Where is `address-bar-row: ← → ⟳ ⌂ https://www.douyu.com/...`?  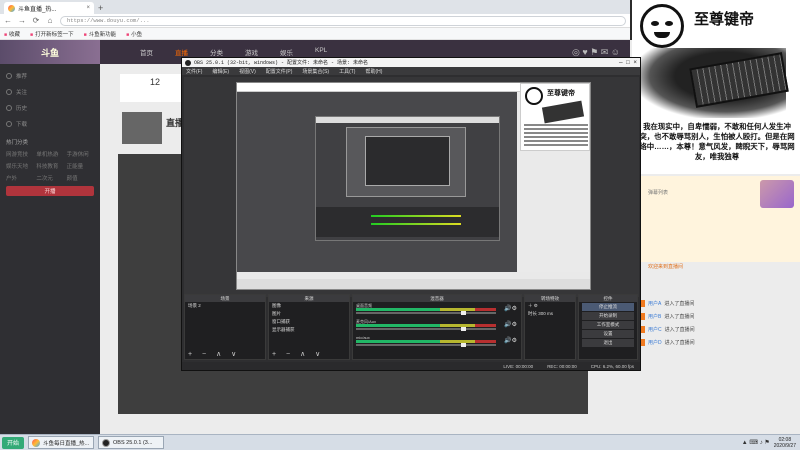 address-bar-row: ← → ⟳ ⌂ https://www.douyu.com/... is located at coordinates (315, 21).